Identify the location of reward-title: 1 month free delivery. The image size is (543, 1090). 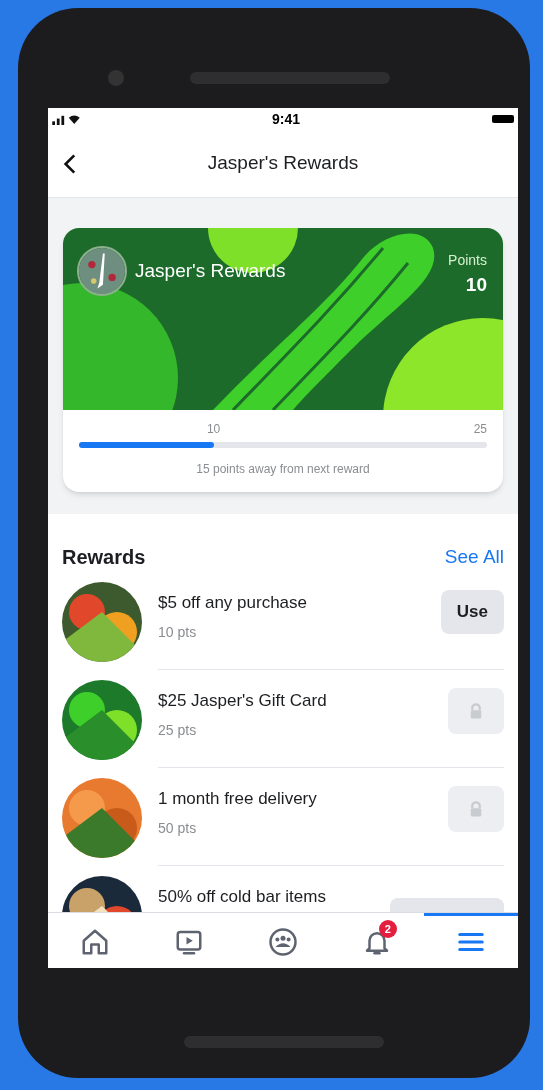
(237, 799).